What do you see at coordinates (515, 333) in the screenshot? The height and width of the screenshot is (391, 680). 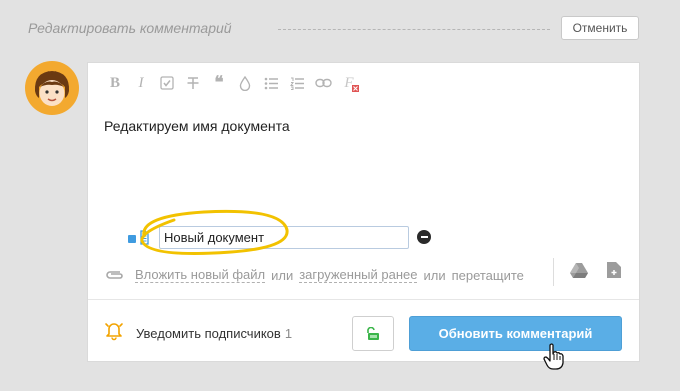 I see `update-comment-button: Обновить комментарий` at bounding box center [515, 333].